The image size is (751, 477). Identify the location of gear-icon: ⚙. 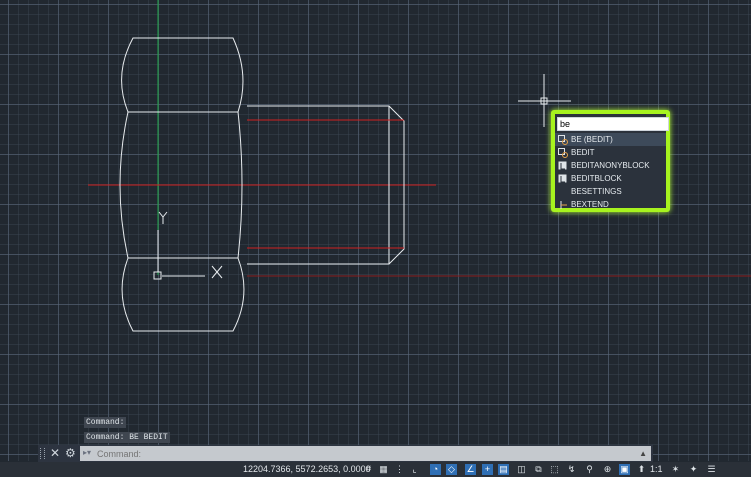
(70, 453).